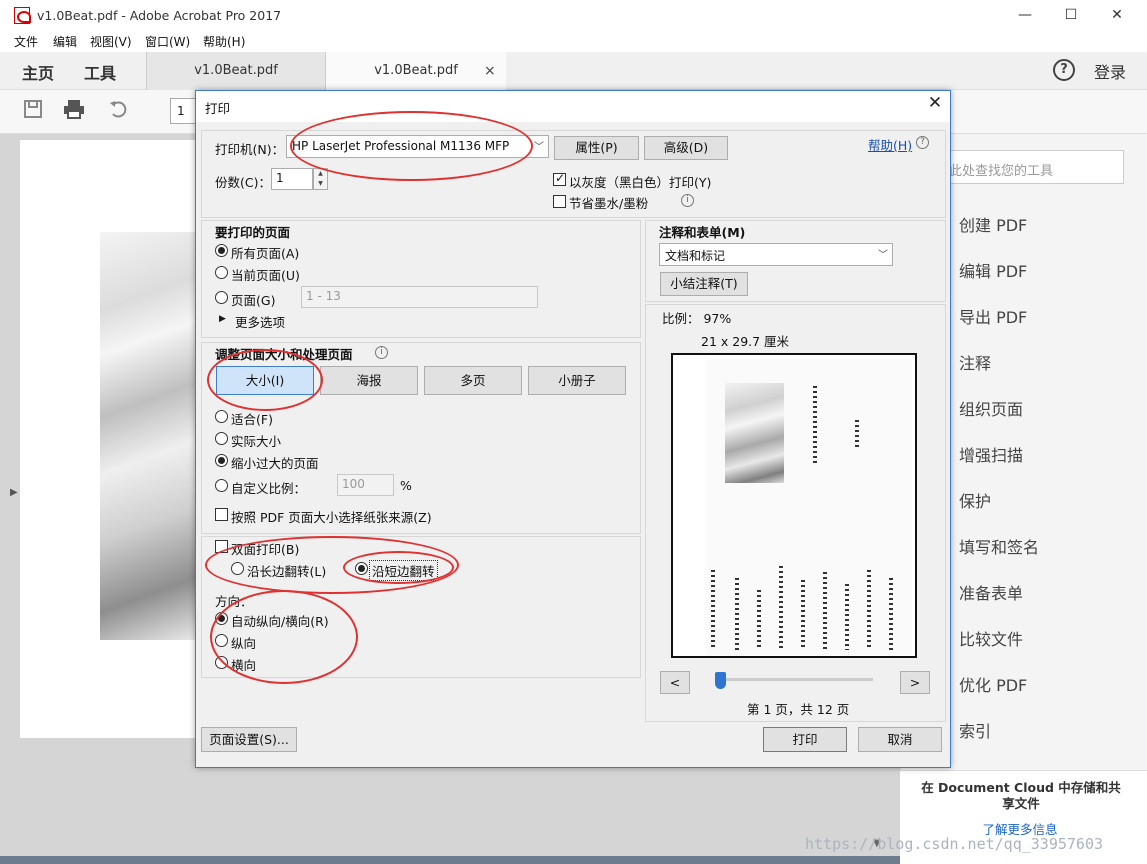  I want to click on fit-radio, so click(221, 416).